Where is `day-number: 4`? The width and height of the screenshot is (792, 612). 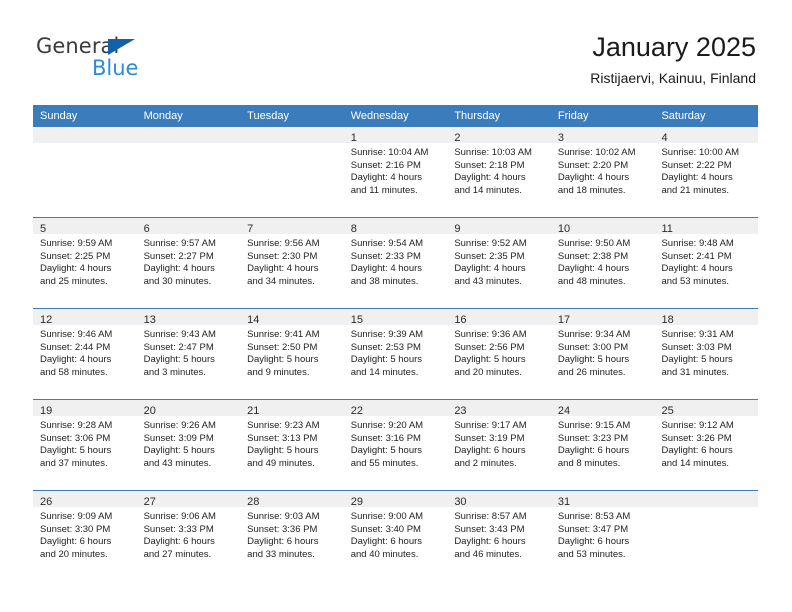
day-number: 4 is located at coordinates (664, 138).